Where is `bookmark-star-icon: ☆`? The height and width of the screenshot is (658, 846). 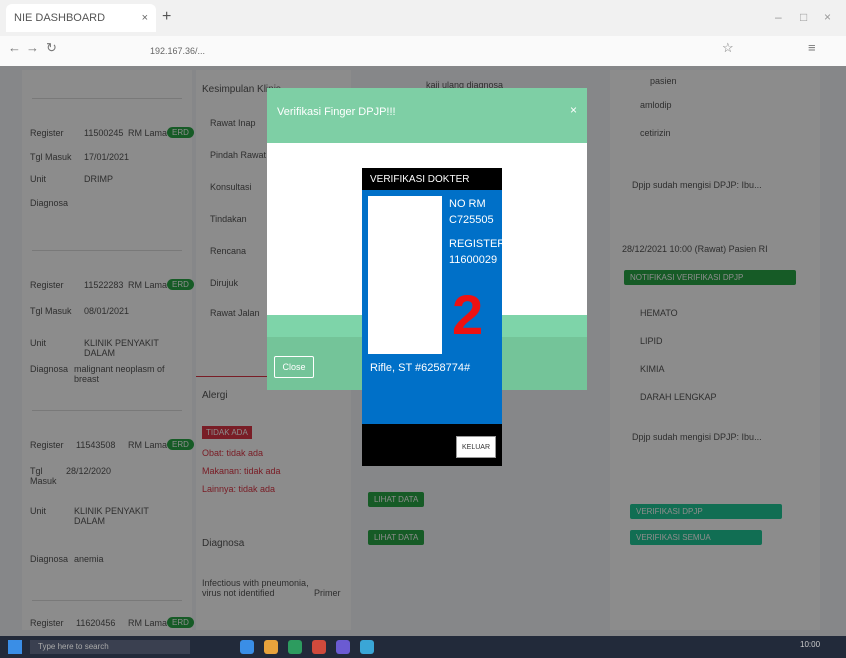
bookmark-star-icon: ☆ is located at coordinates (728, 48).